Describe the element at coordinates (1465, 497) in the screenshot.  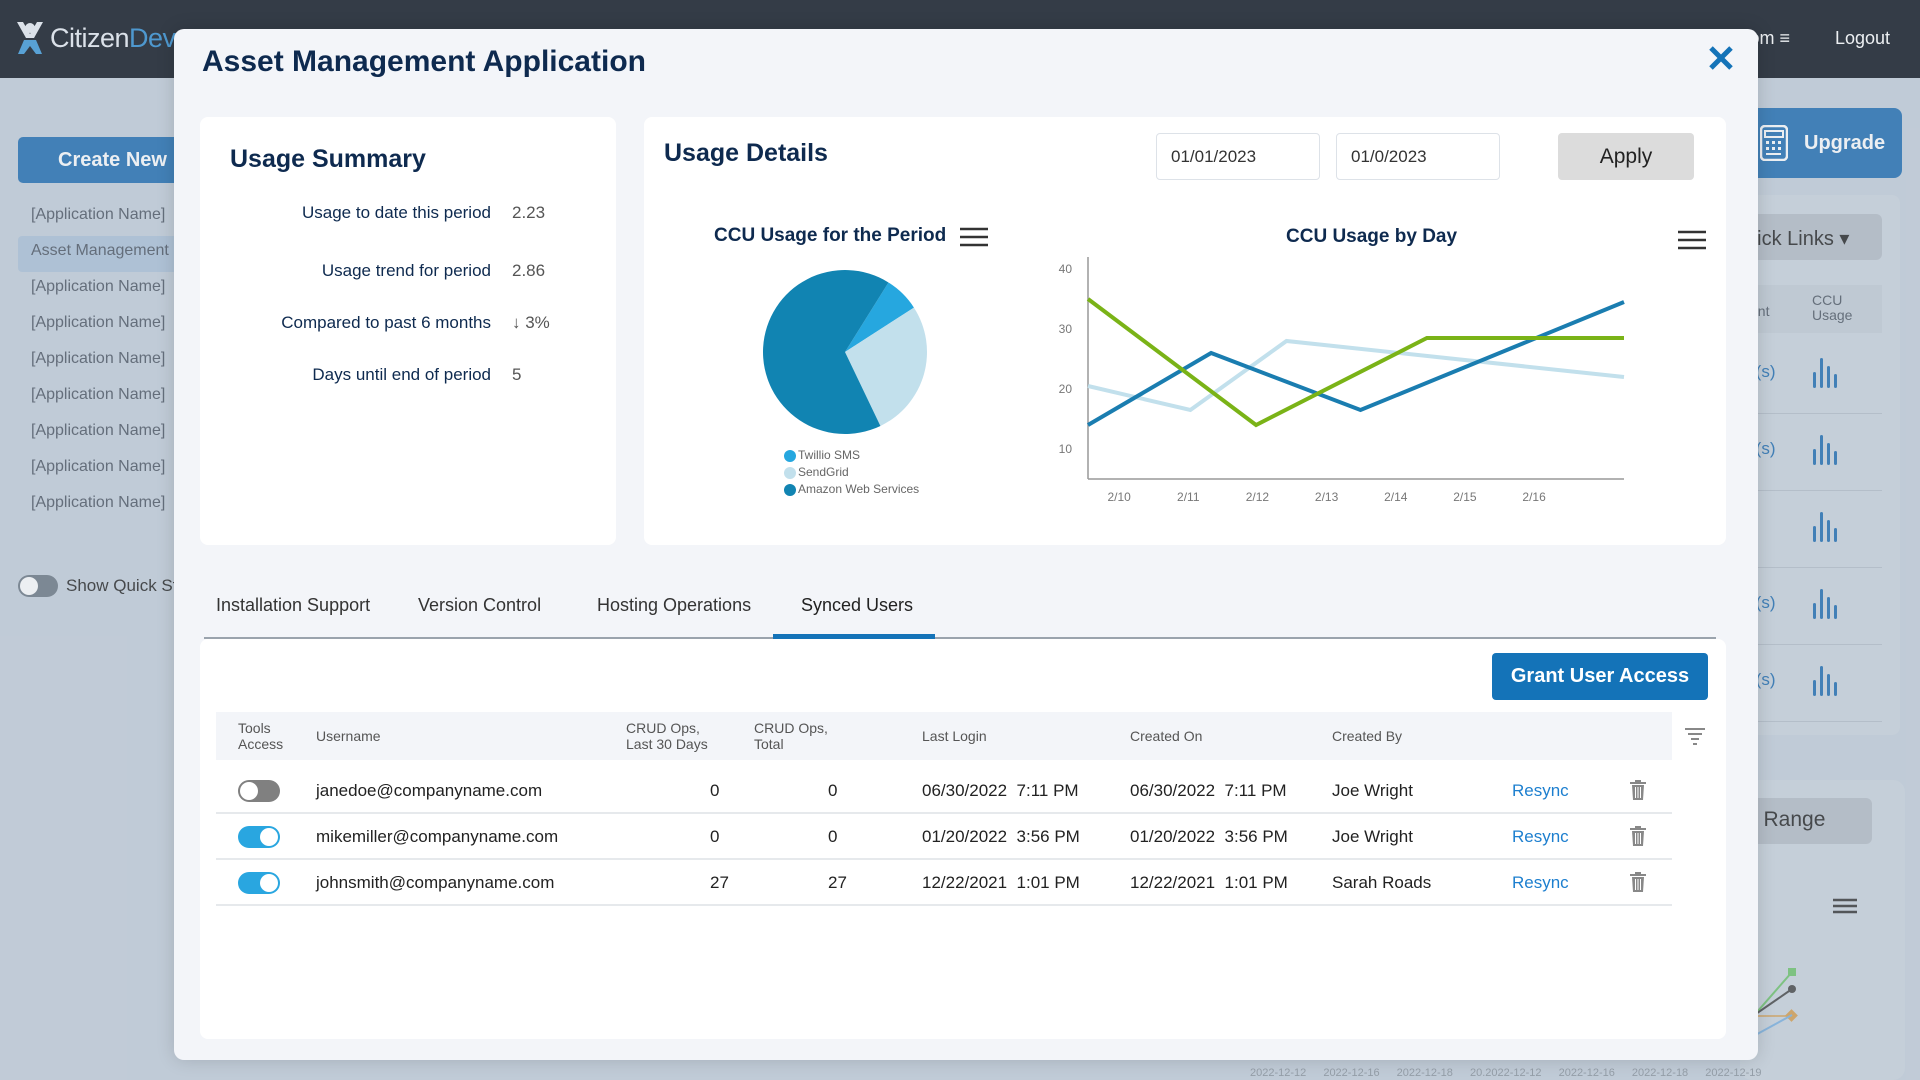
I see `x-tick-label: 2/15` at that location.